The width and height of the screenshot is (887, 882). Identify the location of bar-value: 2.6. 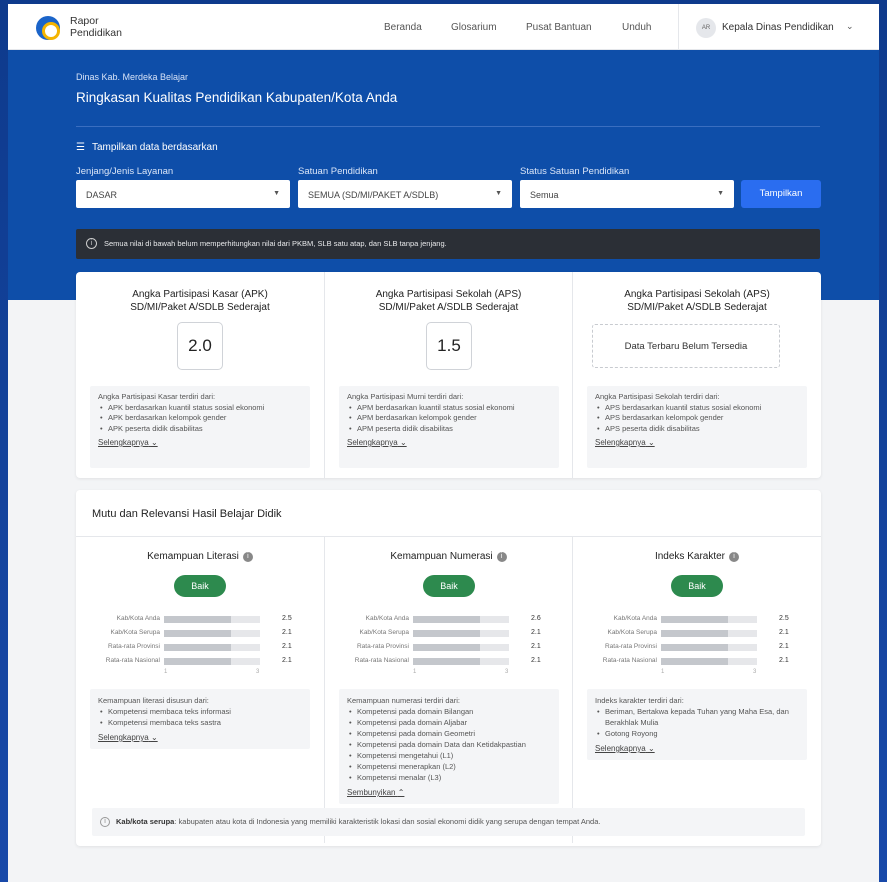
(536, 618).